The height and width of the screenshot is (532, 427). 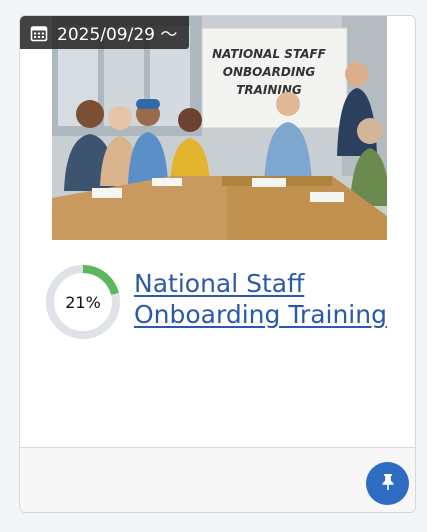 I want to click on course-title-link: National Staff Onboarding Training, so click(x=269, y=299).